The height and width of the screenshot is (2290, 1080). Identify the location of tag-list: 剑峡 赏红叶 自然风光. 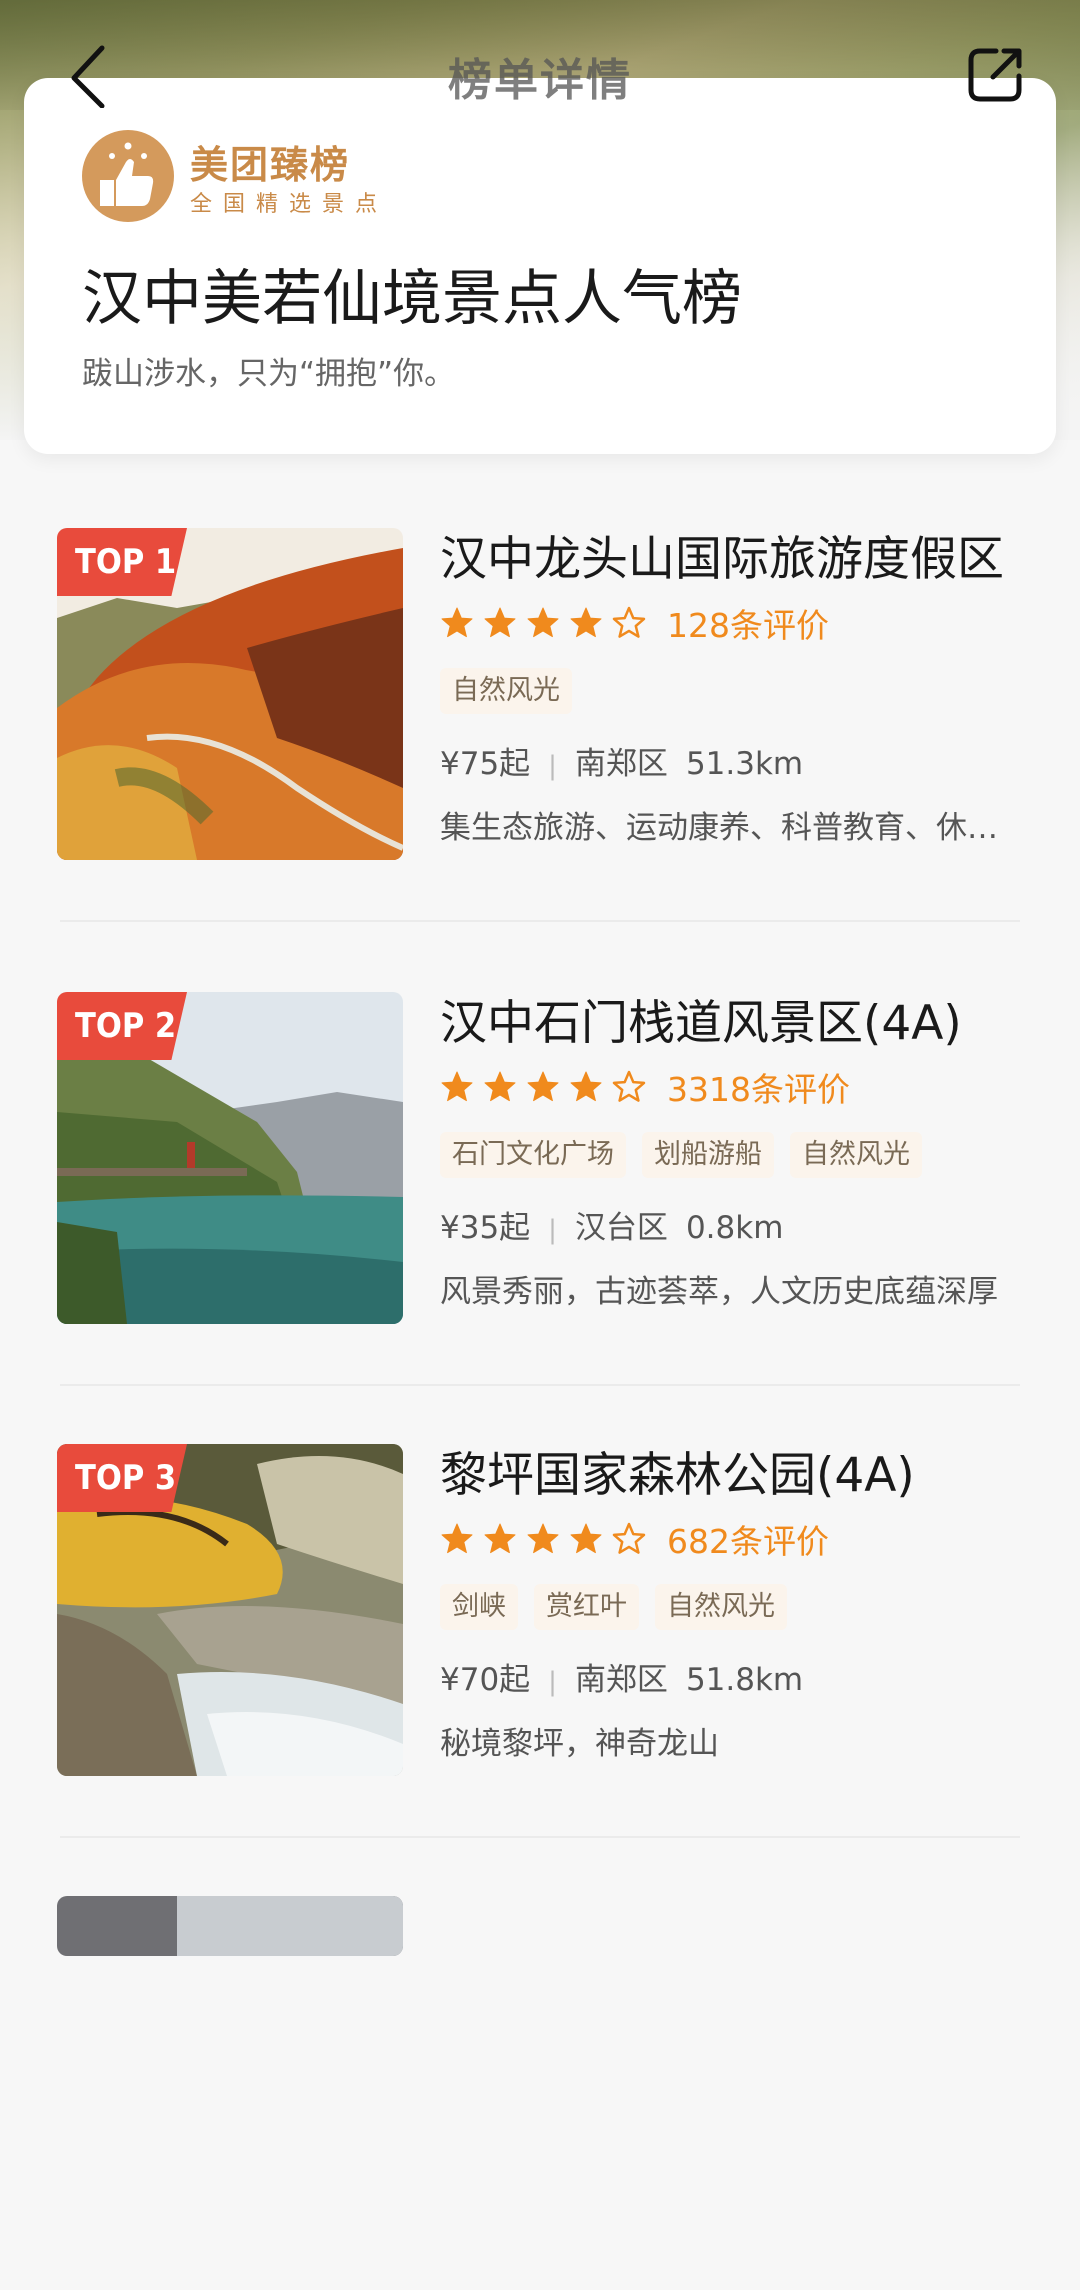
(730, 1609).